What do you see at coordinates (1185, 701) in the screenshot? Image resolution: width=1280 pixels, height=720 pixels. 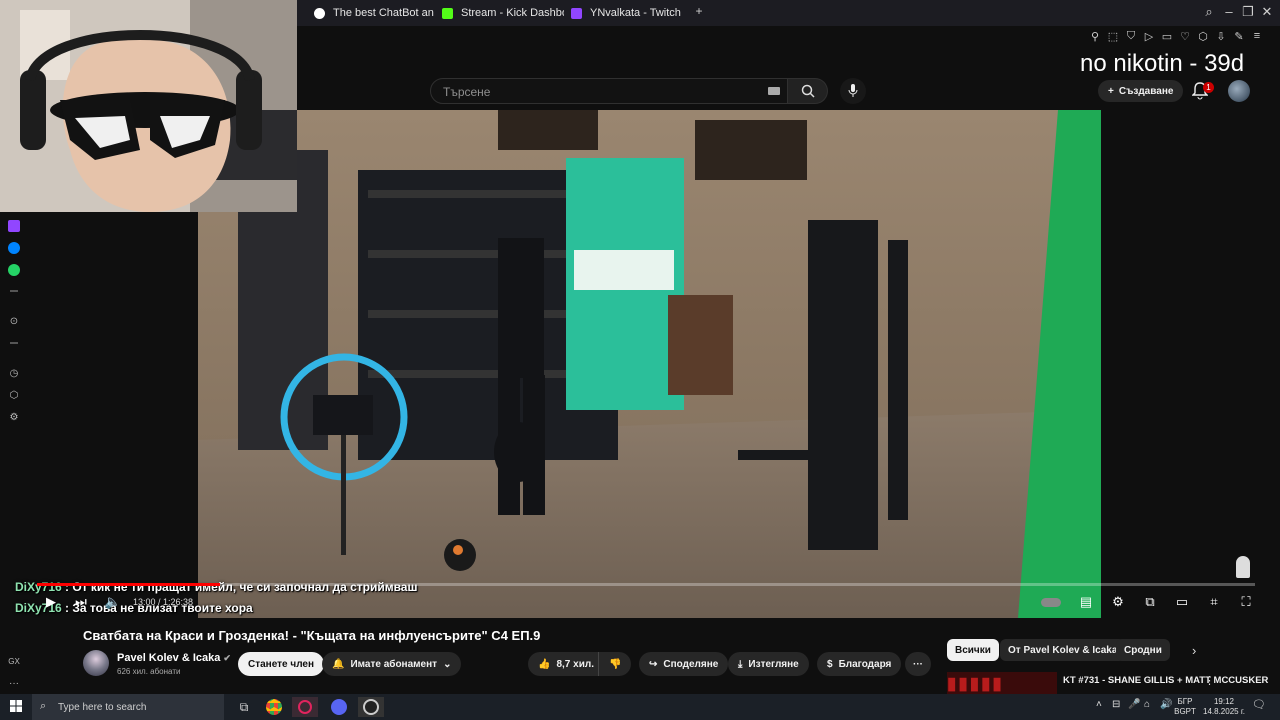 I see `language-code: БГР` at bounding box center [1185, 701].